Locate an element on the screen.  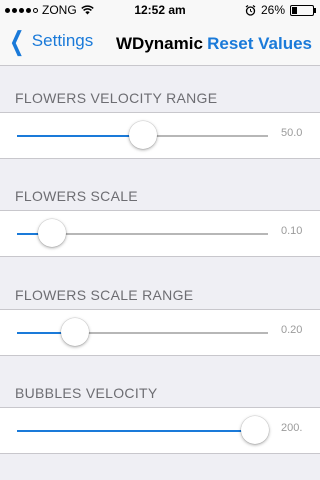
page-title: WDynamic is located at coordinates (159, 43).